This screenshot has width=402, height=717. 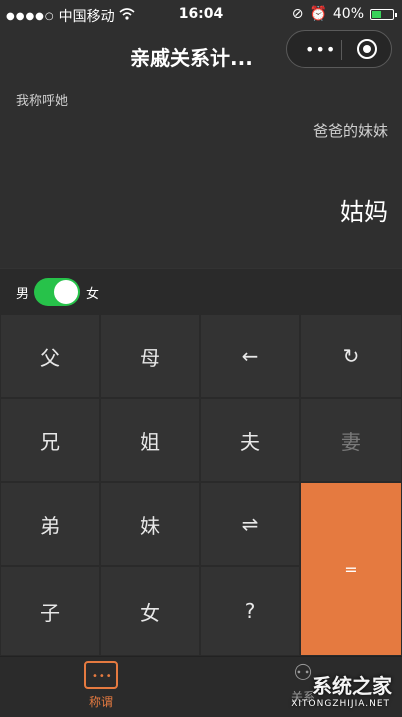 I want to click on key-backspace: ←, so click(x=250, y=356).